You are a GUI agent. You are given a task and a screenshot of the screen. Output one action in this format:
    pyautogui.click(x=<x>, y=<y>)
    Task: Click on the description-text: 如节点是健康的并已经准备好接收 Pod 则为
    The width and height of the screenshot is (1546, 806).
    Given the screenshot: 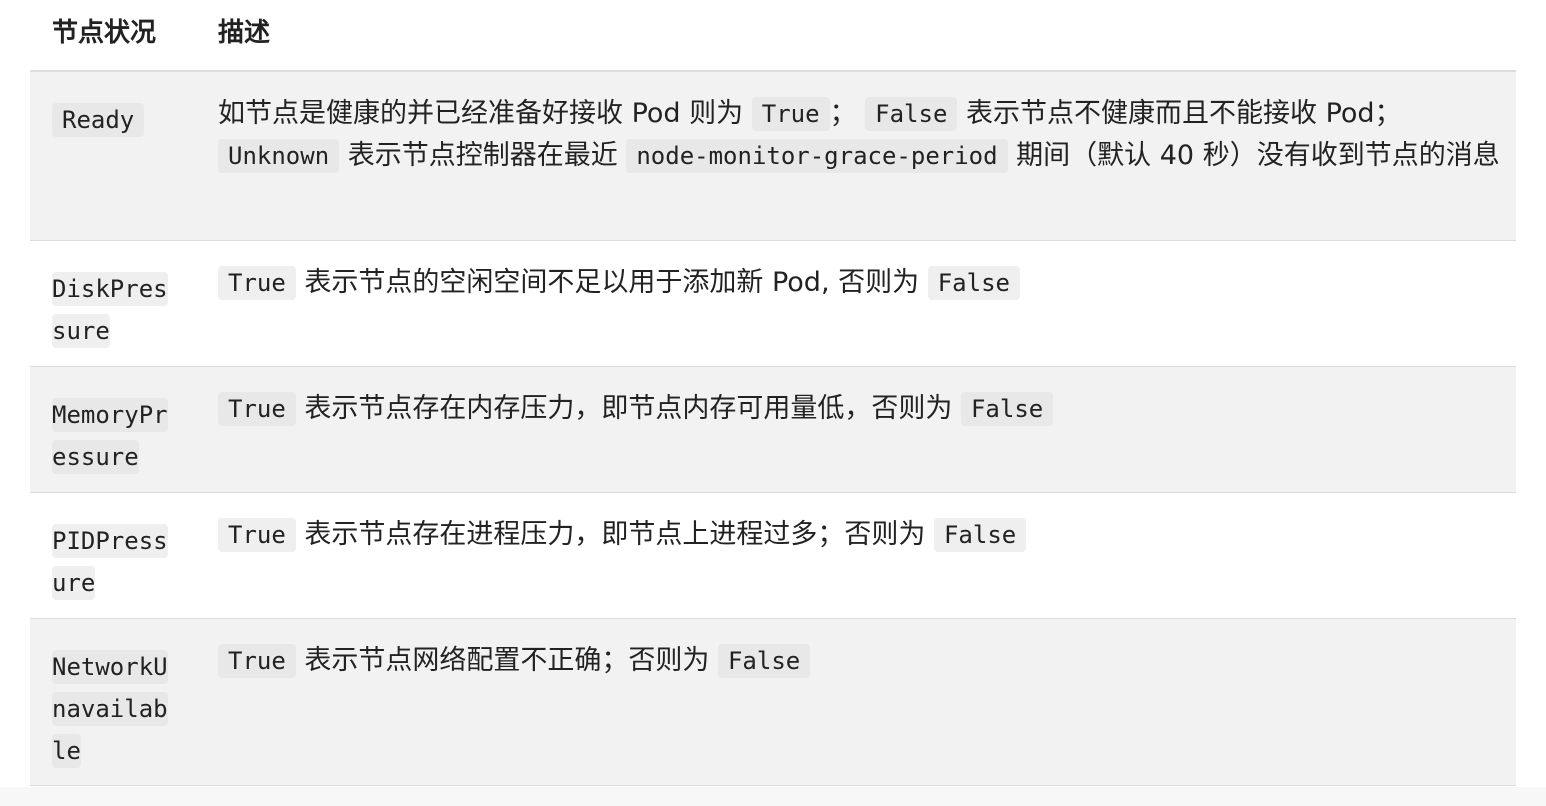 What is the action you would take?
    pyautogui.click(x=481, y=113)
    